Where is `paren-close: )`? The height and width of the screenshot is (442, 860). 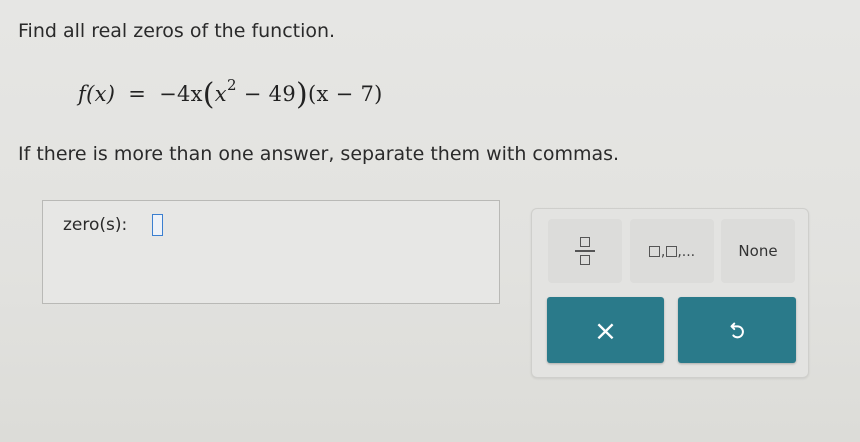 paren-close: ) is located at coordinates (301, 94).